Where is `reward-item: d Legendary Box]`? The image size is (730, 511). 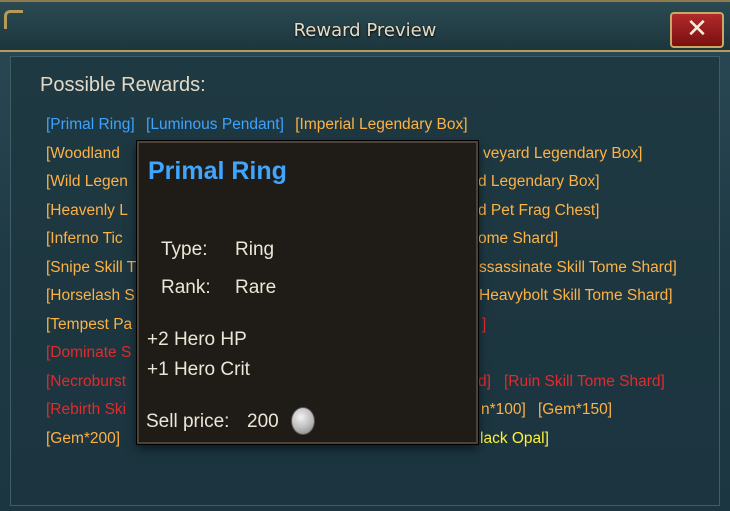 reward-item: d Legendary Box] is located at coordinates (539, 182).